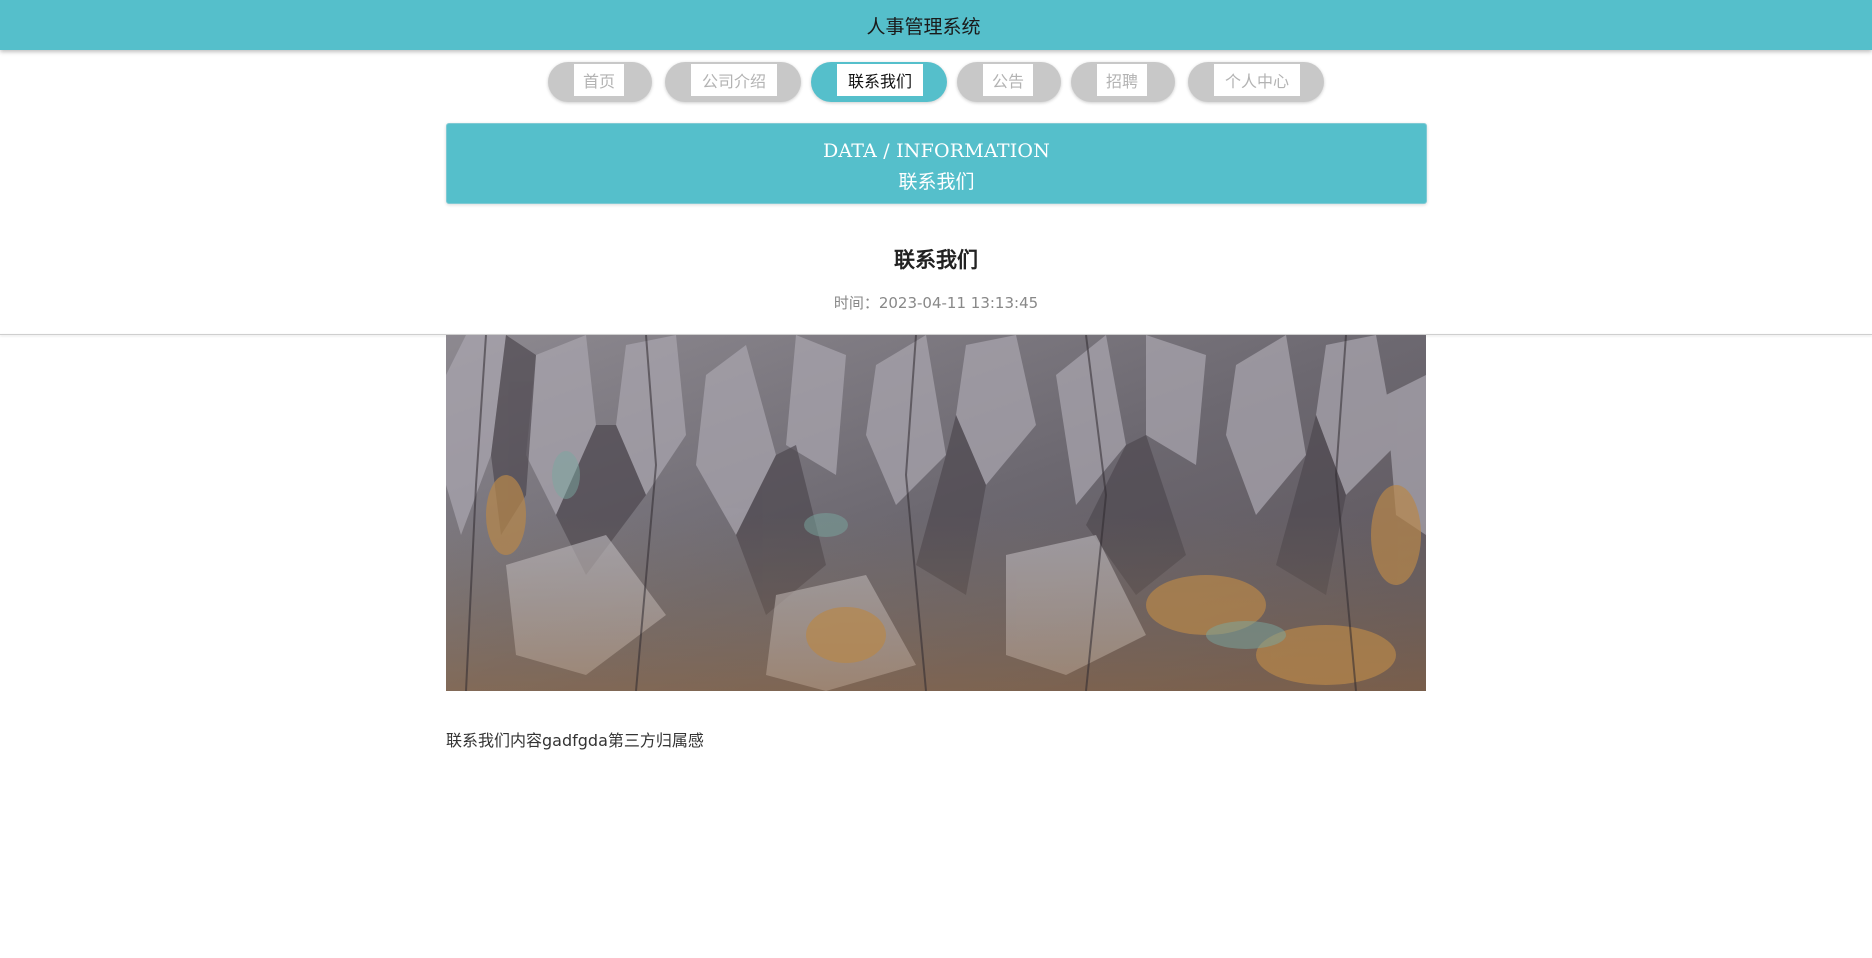 The width and height of the screenshot is (1872, 958). What do you see at coordinates (936, 151) in the screenshot?
I see `banner-english-title: DATA / INFORMATION` at bounding box center [936, 151].